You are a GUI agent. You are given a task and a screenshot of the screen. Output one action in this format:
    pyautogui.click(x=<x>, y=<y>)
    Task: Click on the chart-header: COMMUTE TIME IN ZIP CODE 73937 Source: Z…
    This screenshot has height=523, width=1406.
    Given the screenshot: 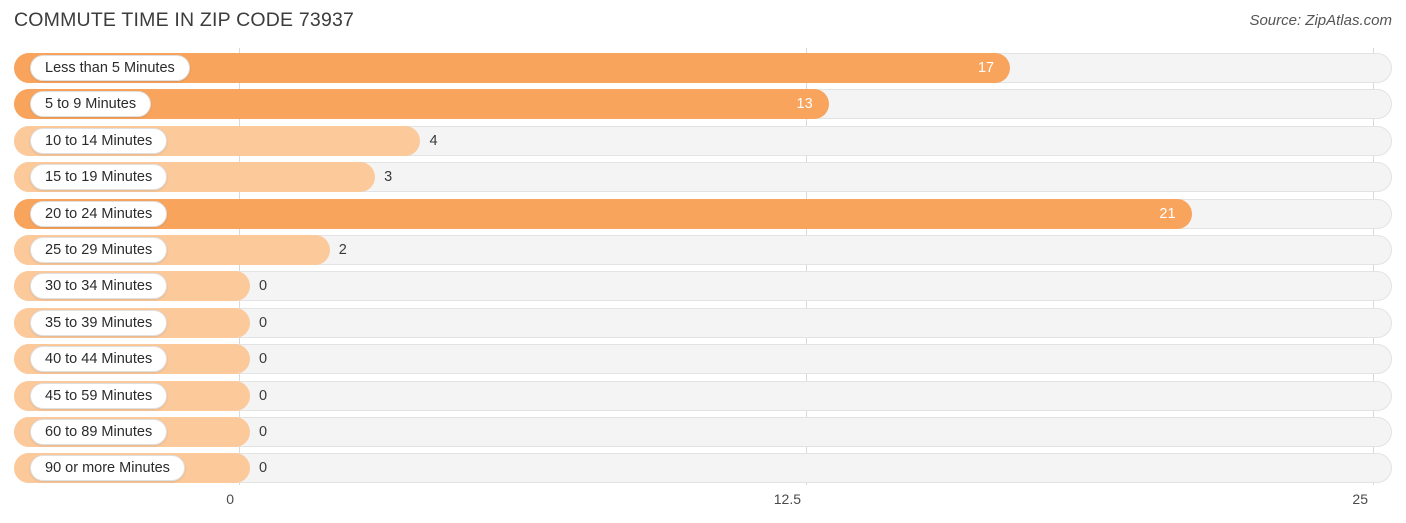 What is the action you would take?
    pyautogui.click(x=703, y=23)
    